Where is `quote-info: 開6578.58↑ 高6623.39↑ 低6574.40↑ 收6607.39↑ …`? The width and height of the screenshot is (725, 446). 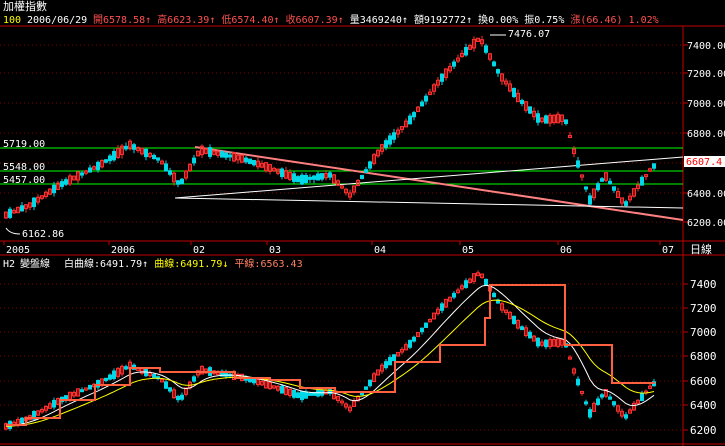
quote-info: 開6578.58↑ 高6623.39↑ 低6574.40↑ 收6607.39↑ … is located at coordinates (376, 19).